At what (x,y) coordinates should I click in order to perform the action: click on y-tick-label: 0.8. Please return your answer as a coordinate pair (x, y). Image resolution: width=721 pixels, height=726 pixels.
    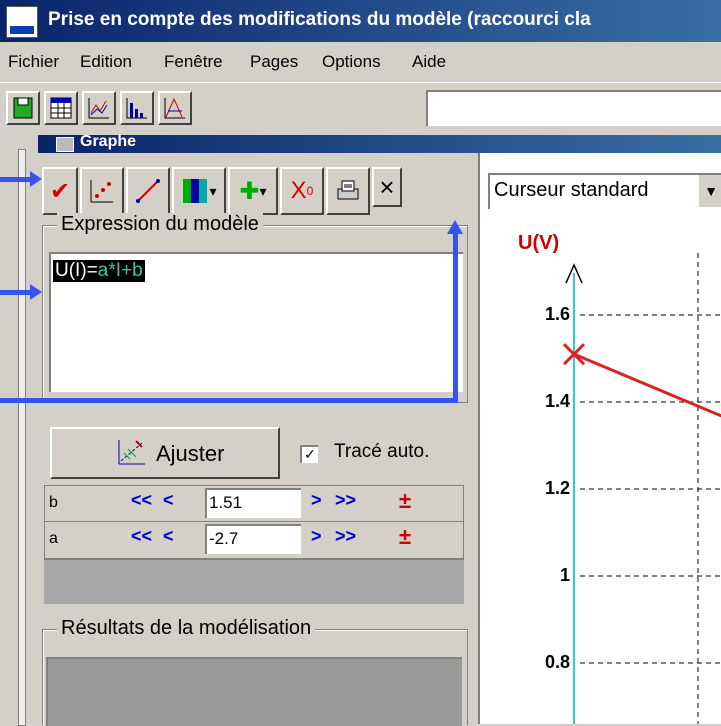
    Looking at the image, I should click on (557, 662).